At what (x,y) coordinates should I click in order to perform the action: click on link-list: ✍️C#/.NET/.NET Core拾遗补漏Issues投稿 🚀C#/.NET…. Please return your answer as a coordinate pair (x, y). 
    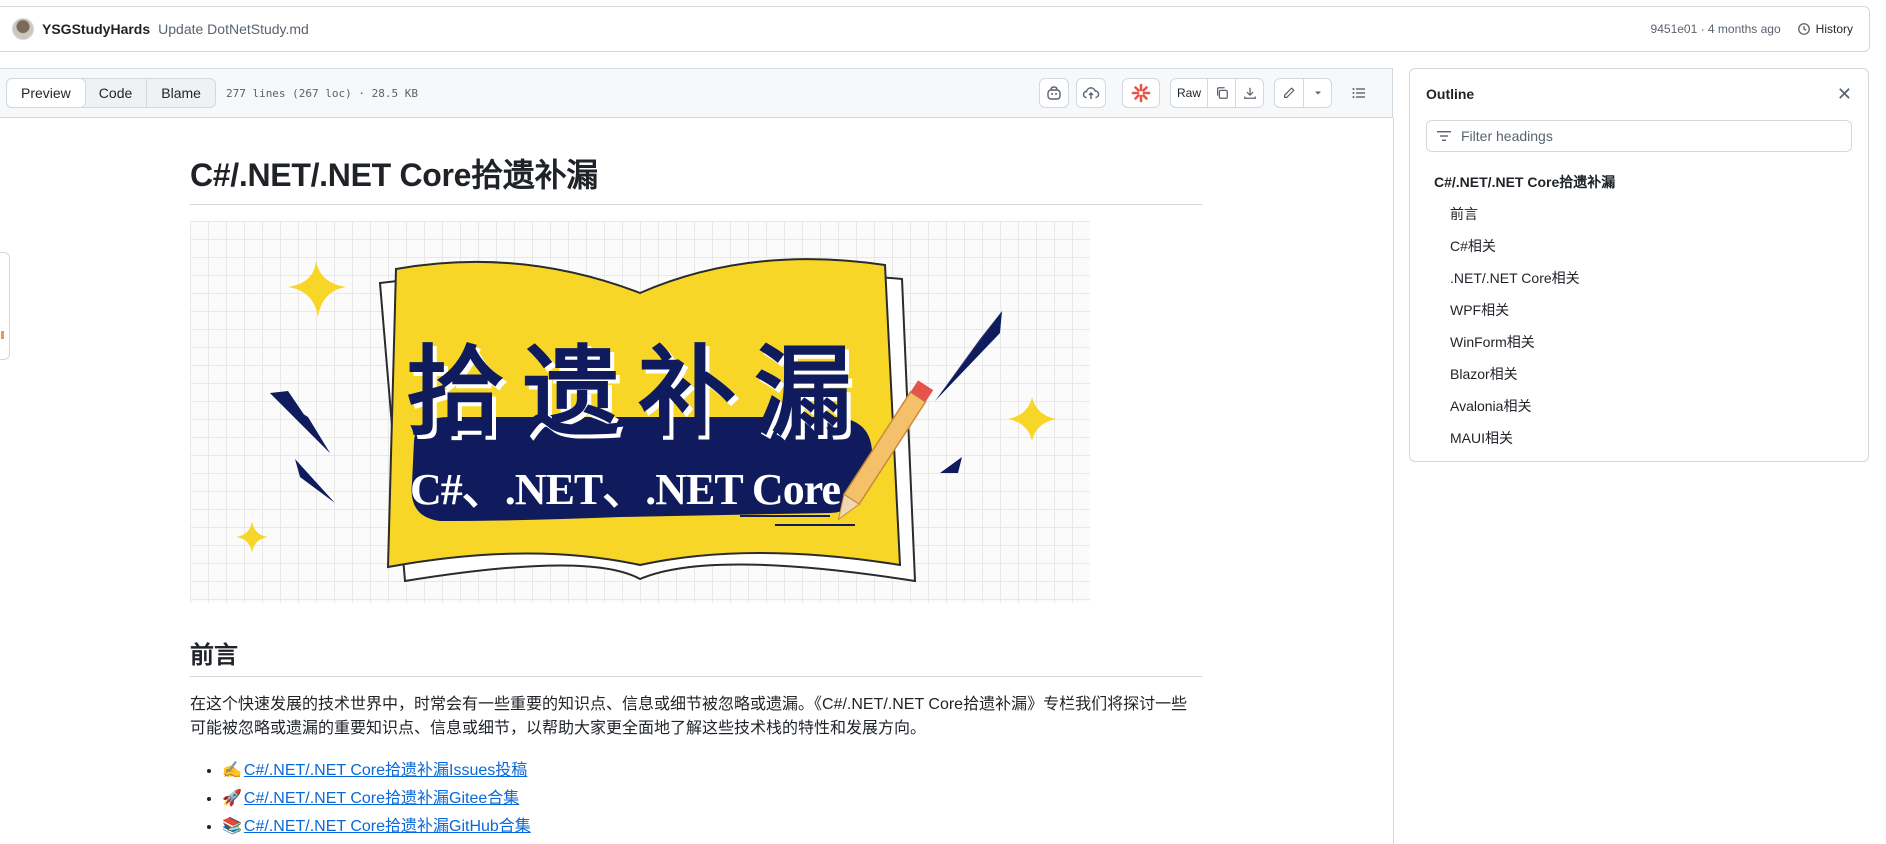
    Looking at the image, I should click on (696, 799).